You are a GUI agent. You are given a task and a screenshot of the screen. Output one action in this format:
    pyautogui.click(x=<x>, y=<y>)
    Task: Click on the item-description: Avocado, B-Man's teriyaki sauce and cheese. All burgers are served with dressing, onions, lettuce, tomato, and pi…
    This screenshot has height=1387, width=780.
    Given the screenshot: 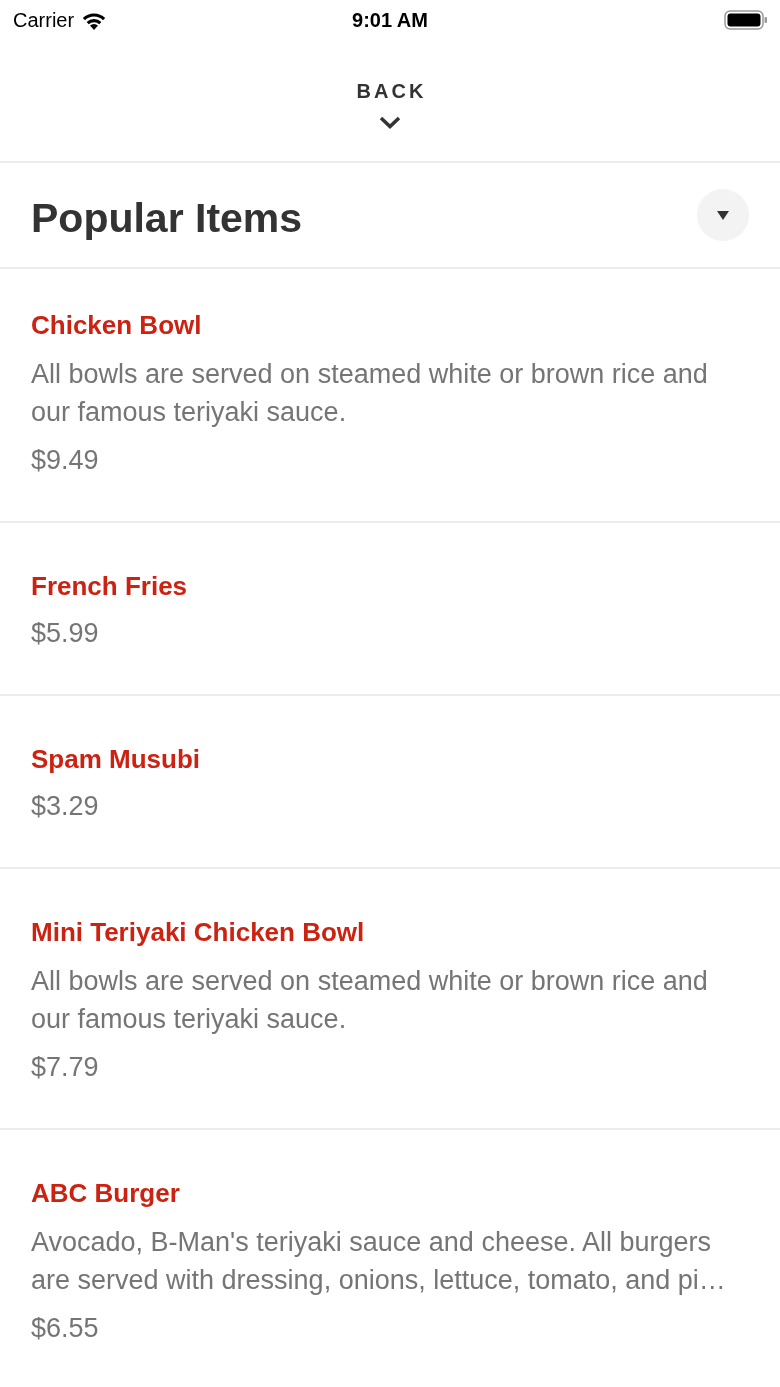 What is the action you would take?
    pyautogui.click(x=379, y=1261)
    